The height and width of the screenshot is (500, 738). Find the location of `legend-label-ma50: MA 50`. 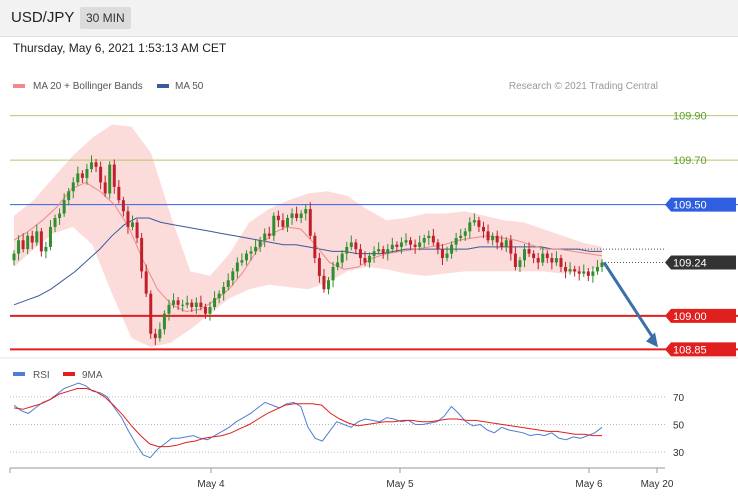

legend-label-ma50: MA 50 is located at coordinates (189, 86).